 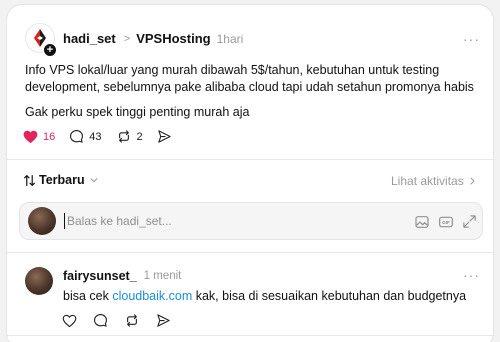 I want to click on comment-header: fairysunset_ 1 menit, so click(x=122, y=276).